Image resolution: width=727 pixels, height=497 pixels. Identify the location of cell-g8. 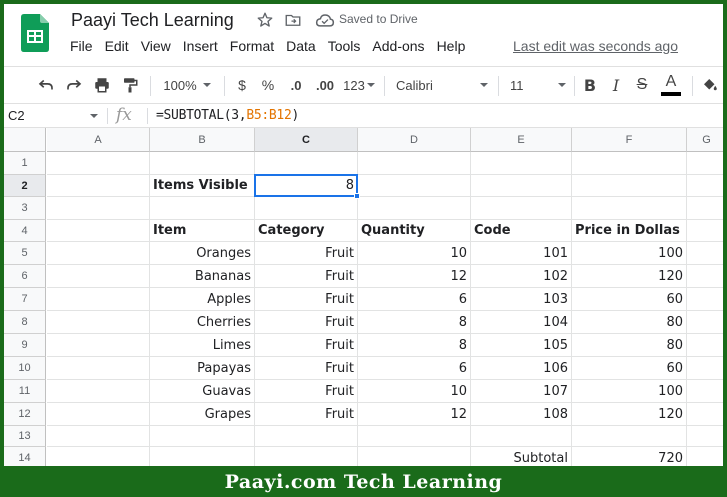
(705, 322).